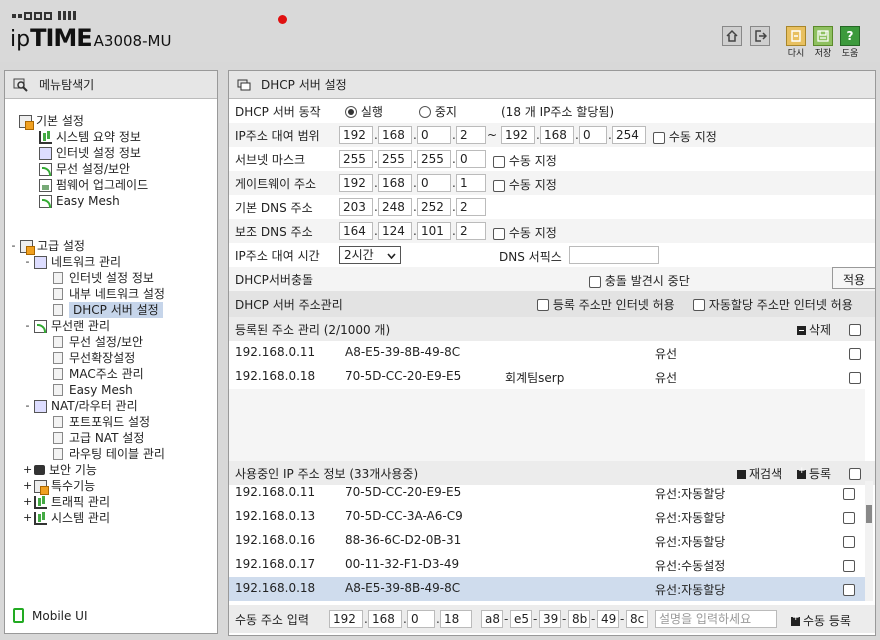  I want to click on subnet-2: 255, so click(395, 159).